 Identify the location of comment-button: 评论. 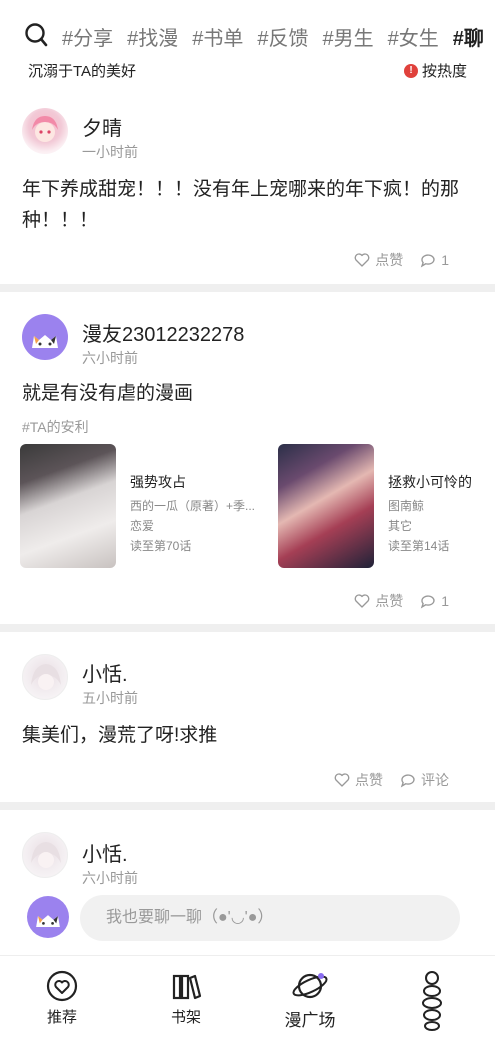
(424, 780).